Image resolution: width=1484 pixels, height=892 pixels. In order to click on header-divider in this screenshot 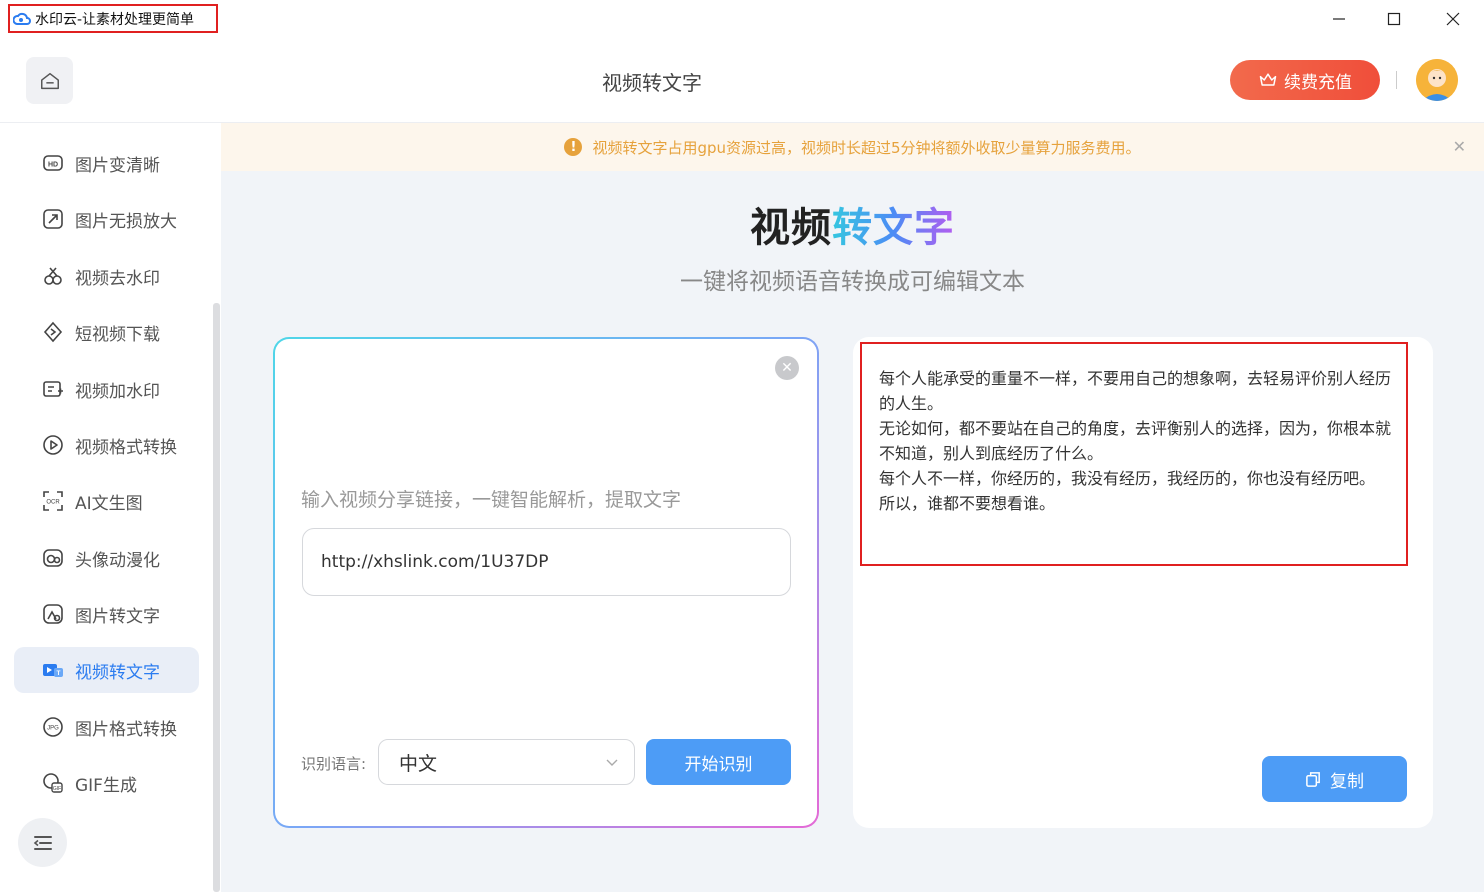, I will do `click(1396, 80)`.